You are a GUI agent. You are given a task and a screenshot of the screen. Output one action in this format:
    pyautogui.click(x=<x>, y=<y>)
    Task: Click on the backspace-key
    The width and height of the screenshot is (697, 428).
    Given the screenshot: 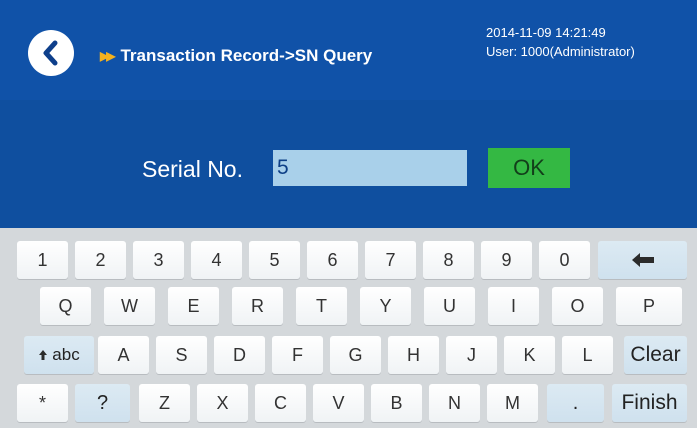 What is the action you would take?
    pyautogui.click(x=642, y=260)
    